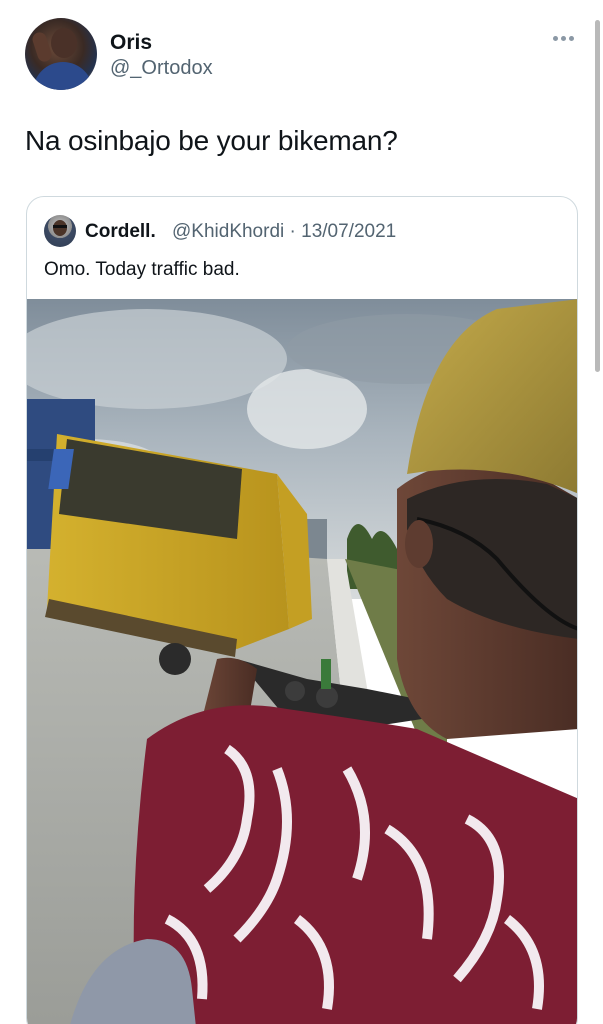 The image size is (603, 1024). I want to click on scrollbar, so click(597, 196).